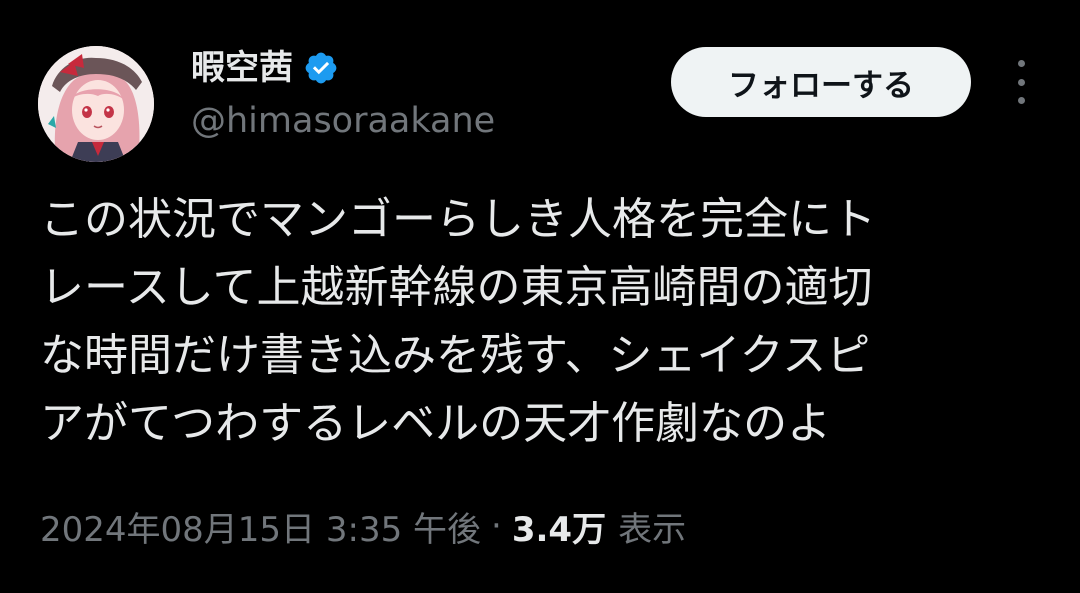  Describe the element at coordinates (260, 526) in the screenshot. I see `timestamp: 2024年08月15日 3:35 午後` at that location.